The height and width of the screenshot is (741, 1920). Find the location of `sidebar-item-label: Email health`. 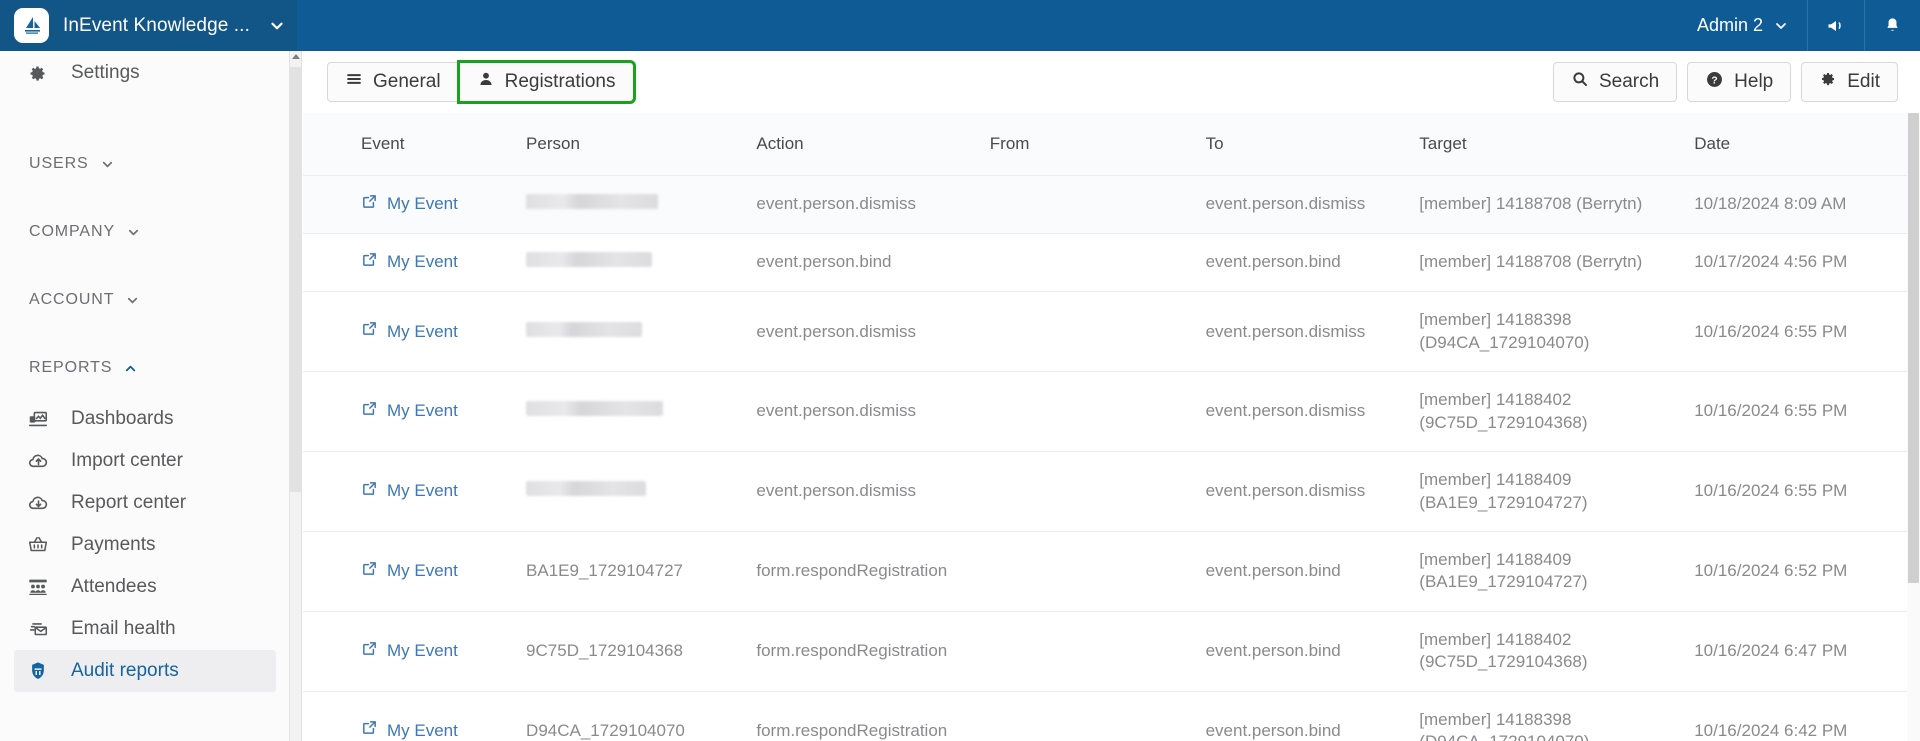

sidebar-item-label: Email health is located at coordinates (123, 628).